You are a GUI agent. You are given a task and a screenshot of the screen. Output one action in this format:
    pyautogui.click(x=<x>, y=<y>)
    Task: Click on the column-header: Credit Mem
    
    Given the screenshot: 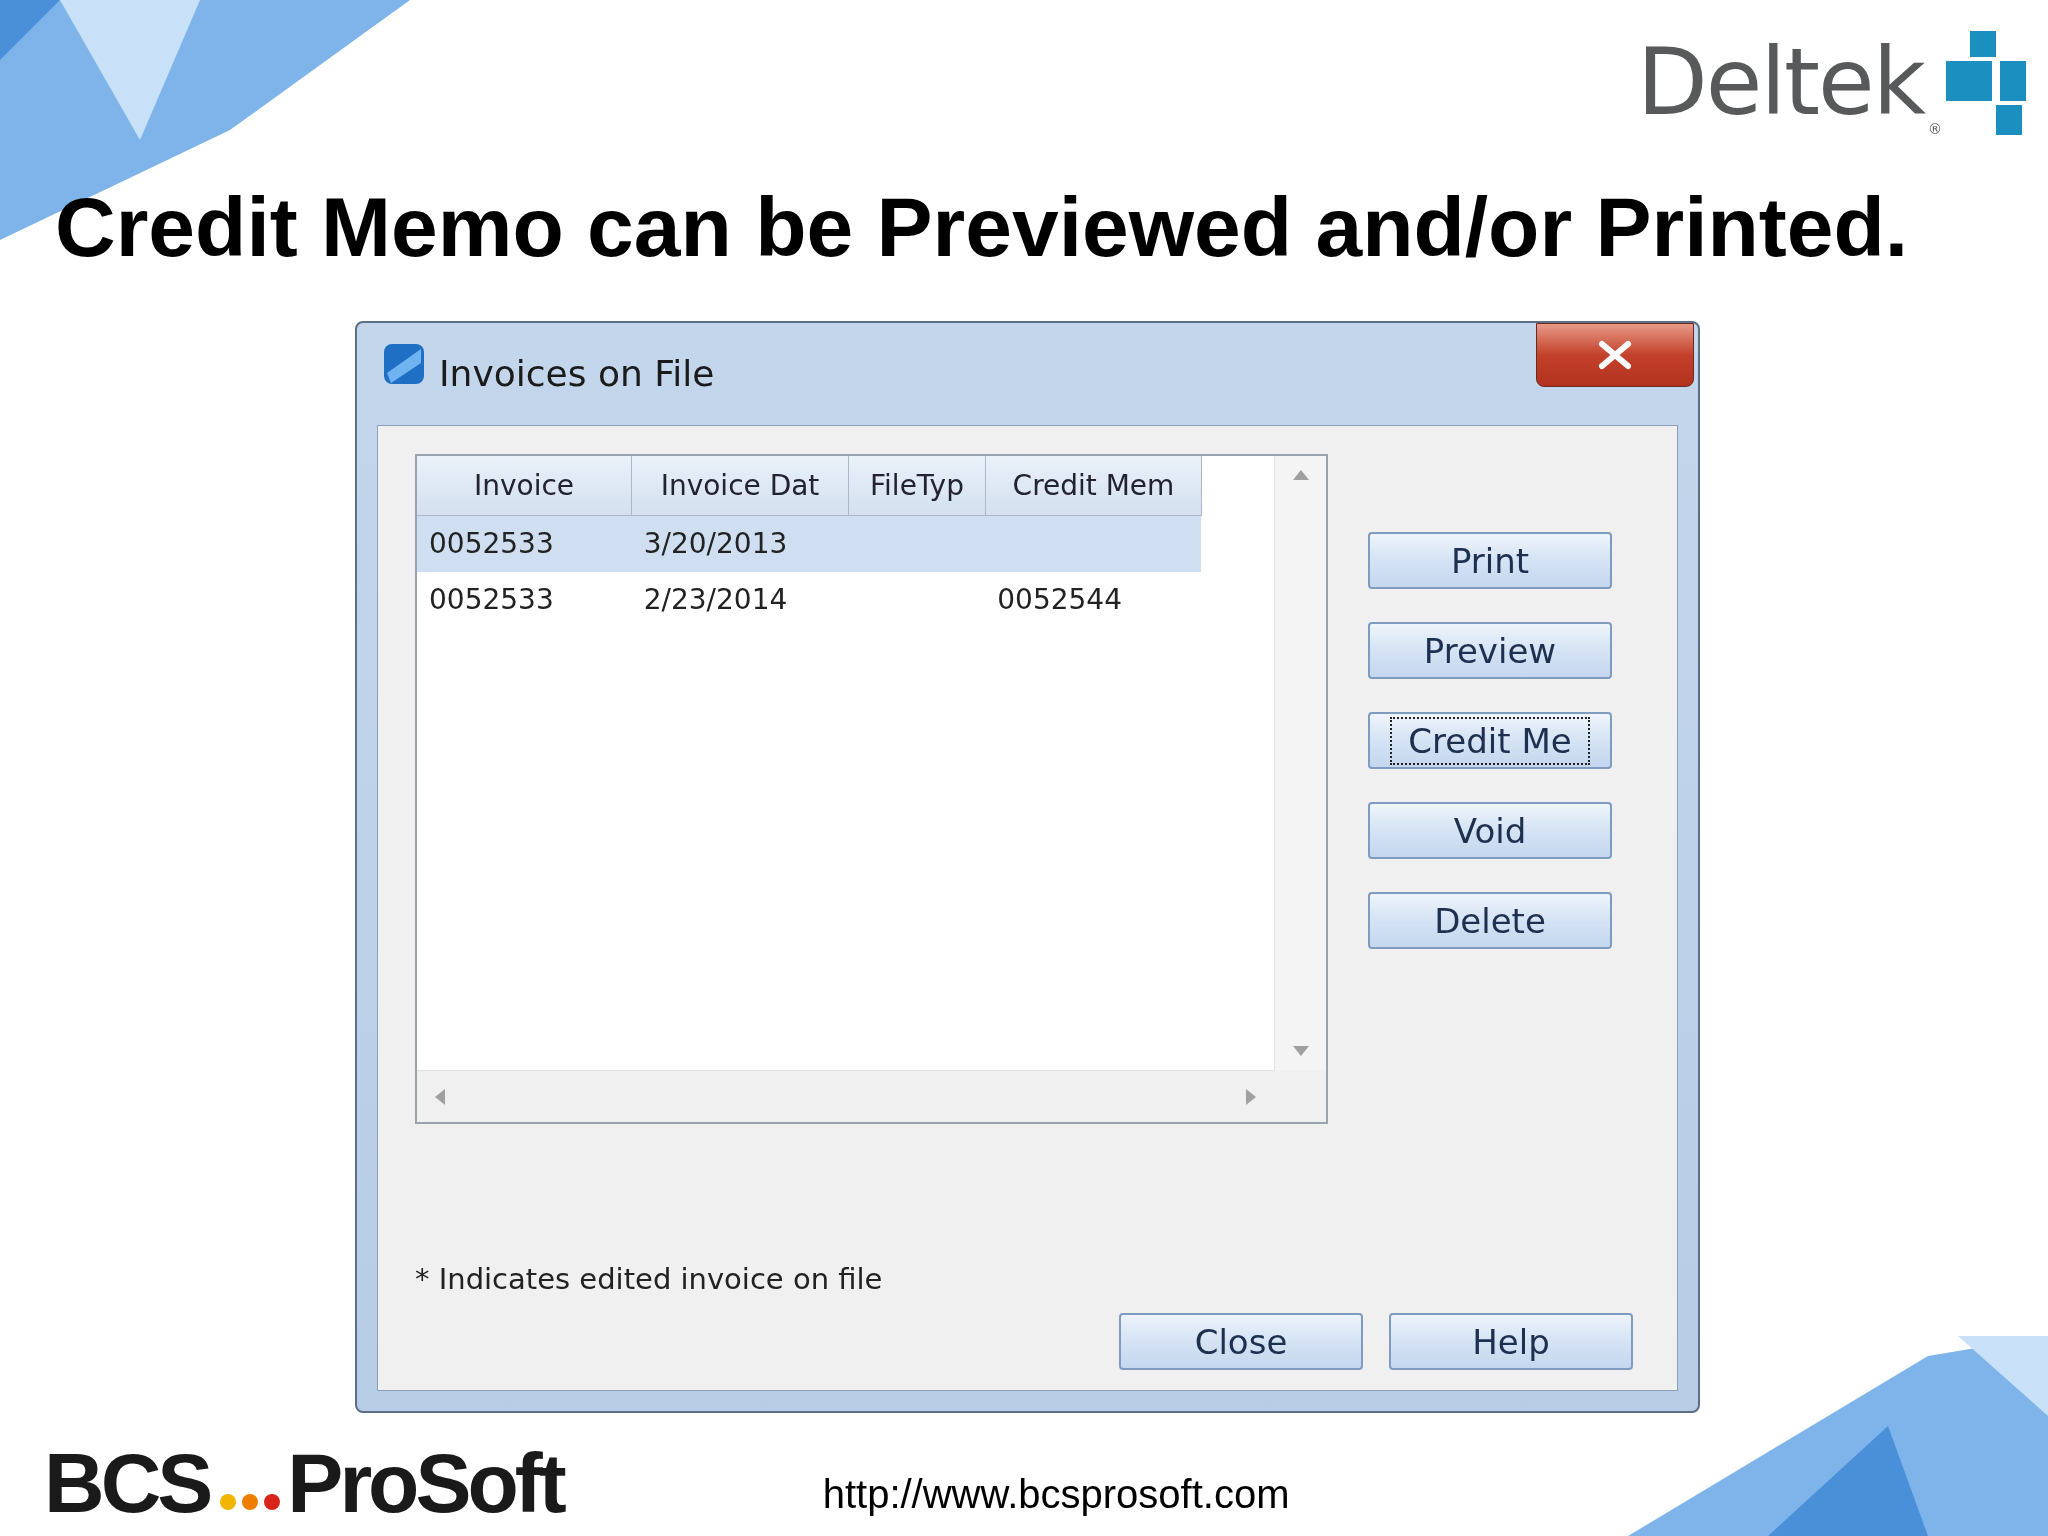 What is the action you would take?
    pyautogui.click(x=1094, y=486)
    